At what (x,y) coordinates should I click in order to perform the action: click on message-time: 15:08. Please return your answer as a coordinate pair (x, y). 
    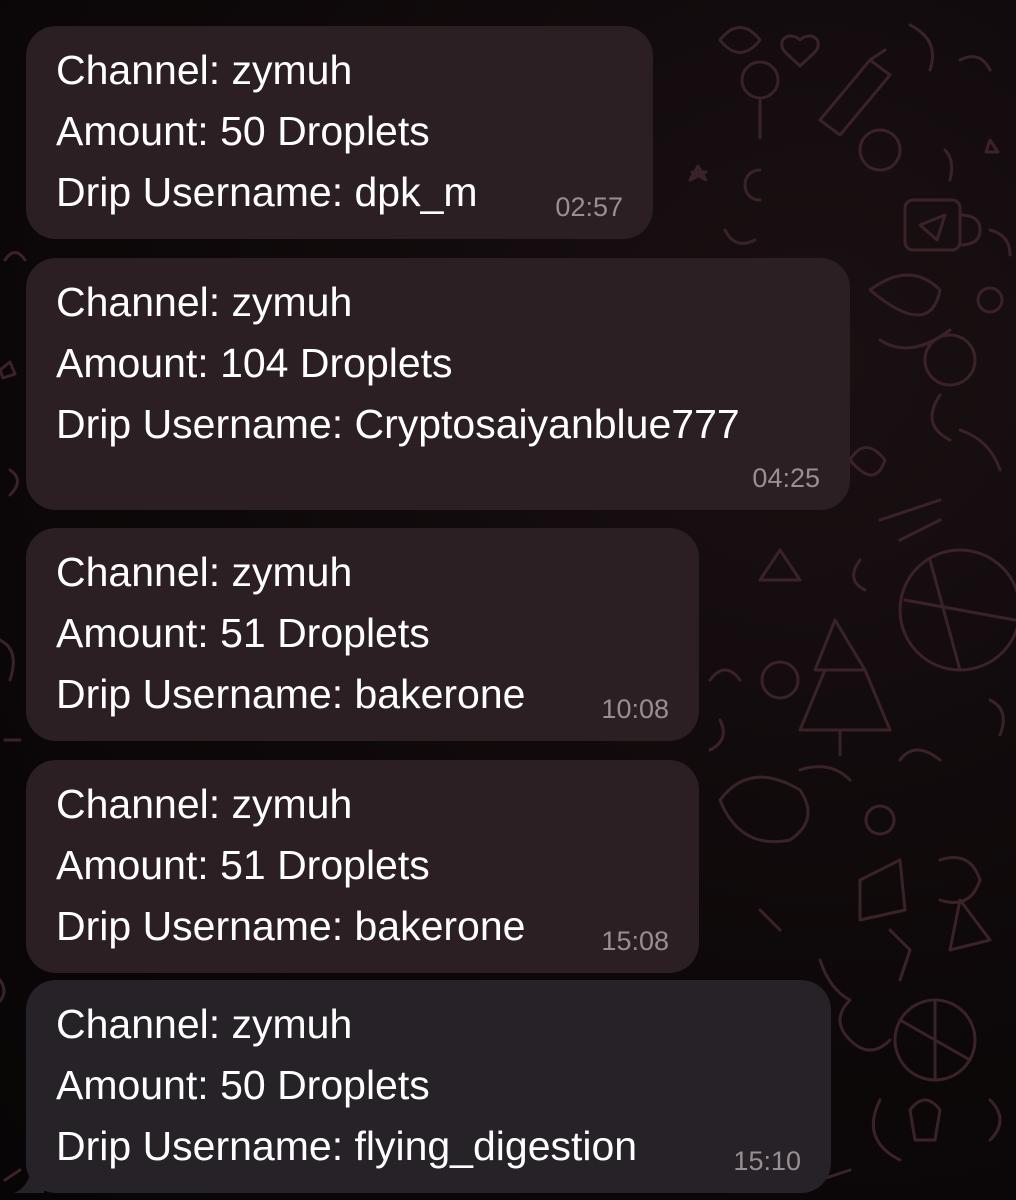
    Looking at the image, I should click on (635, 941).